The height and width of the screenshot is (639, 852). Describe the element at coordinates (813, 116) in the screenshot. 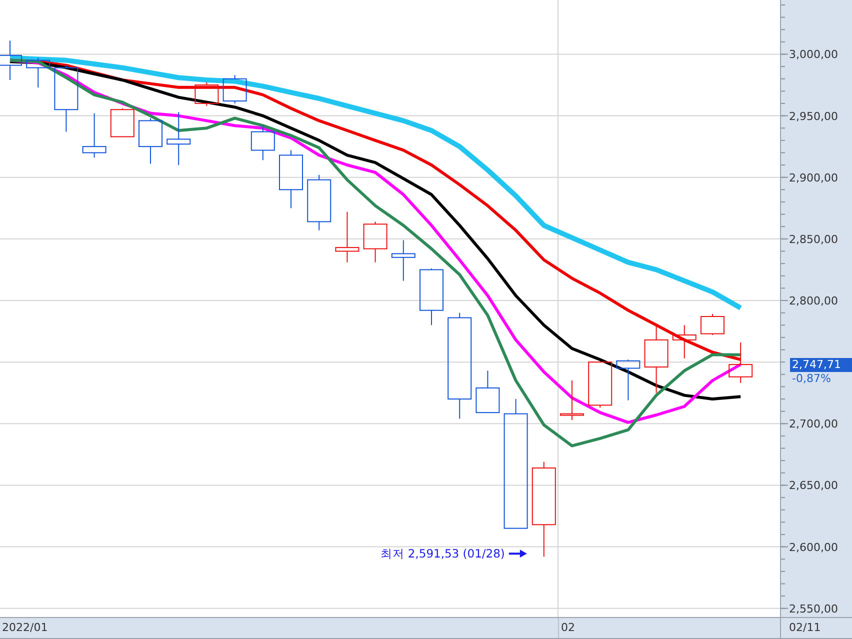

I see `axis-label: 2,950,00` at that location.